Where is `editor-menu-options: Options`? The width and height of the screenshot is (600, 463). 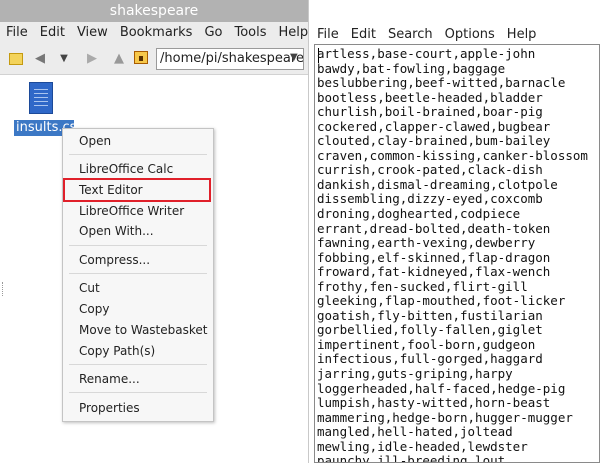
editor-menu-options: Options is located at coordinates (469, 35).